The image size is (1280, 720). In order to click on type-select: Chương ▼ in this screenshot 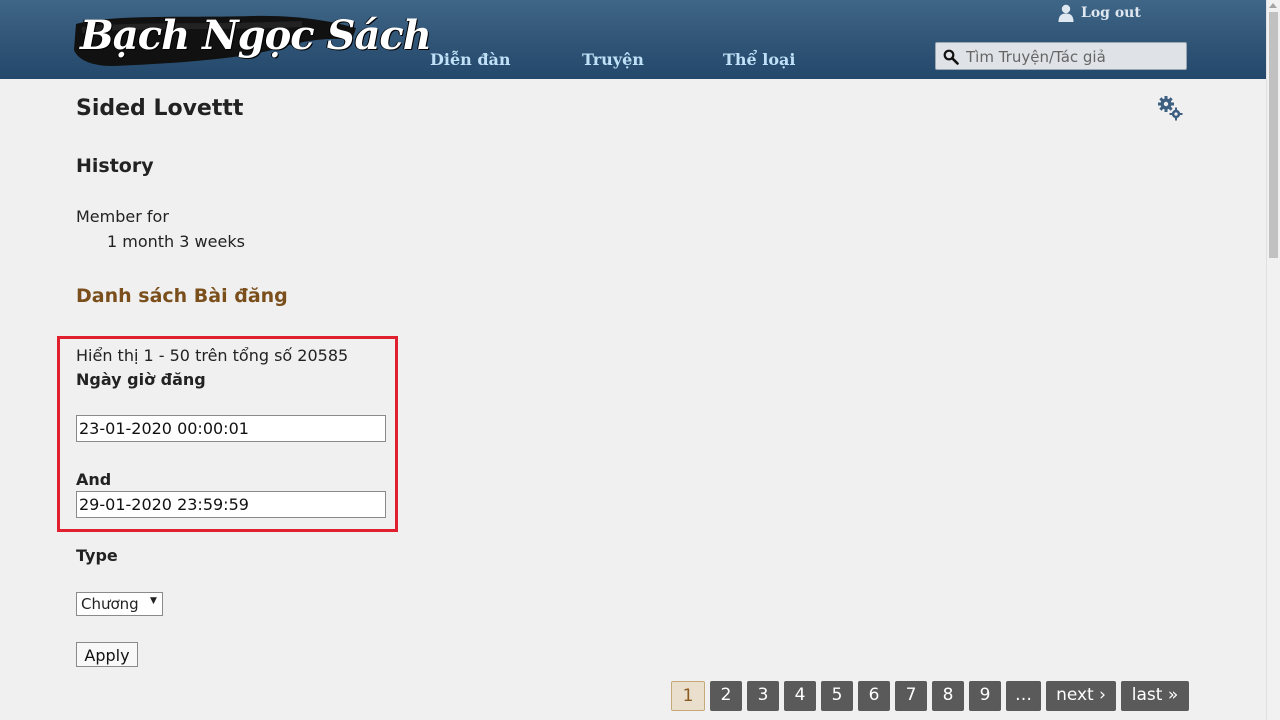, I will do `click(119, 604)`.